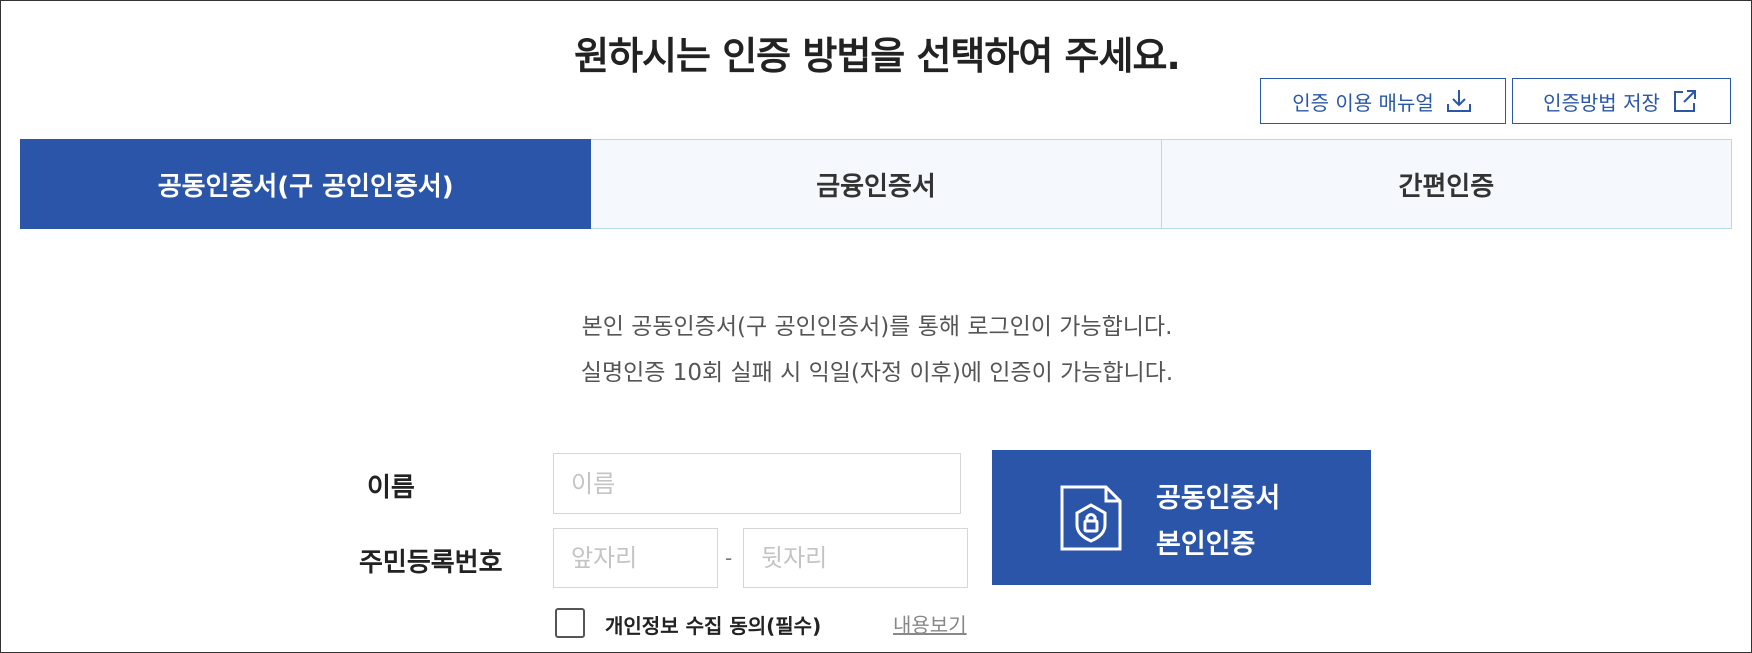 The height and width of the screenshot is (653, 1752). I want to click on rrn-back-input, so click(855, 558).